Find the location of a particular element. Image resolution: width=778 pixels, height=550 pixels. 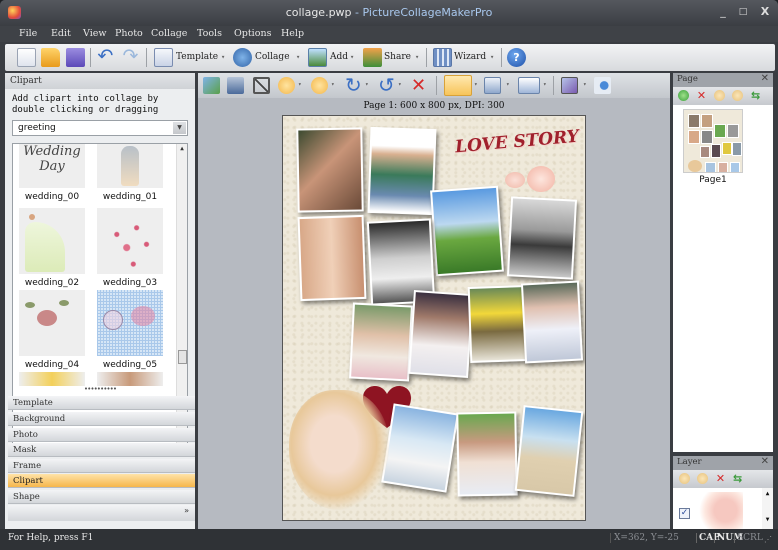

layer-visibility-checkbox: ✓ is located at coordinates (684, 513).